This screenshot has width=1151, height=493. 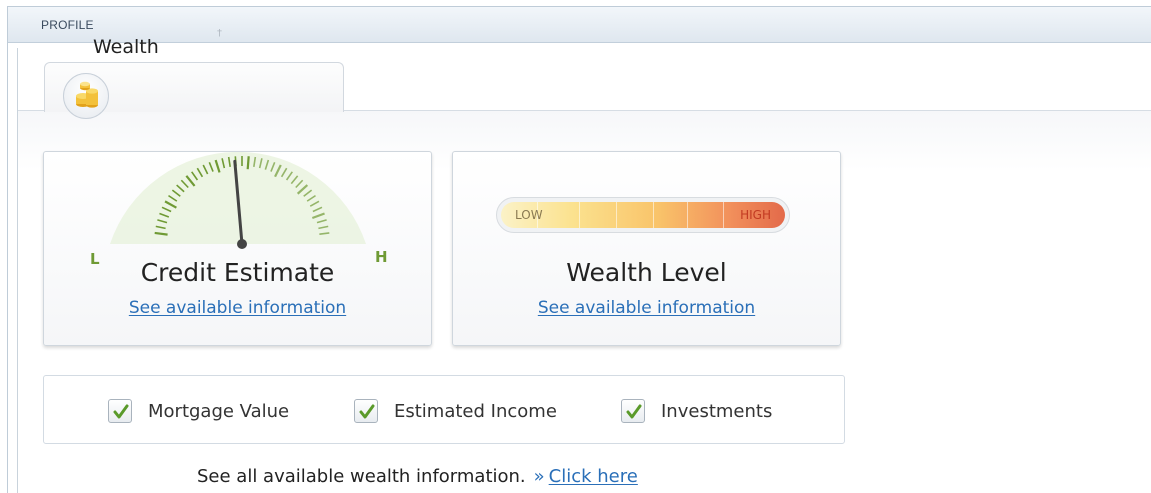 I want to click on check-estimated-income: Estimated Income, so click(x=455, y=411).